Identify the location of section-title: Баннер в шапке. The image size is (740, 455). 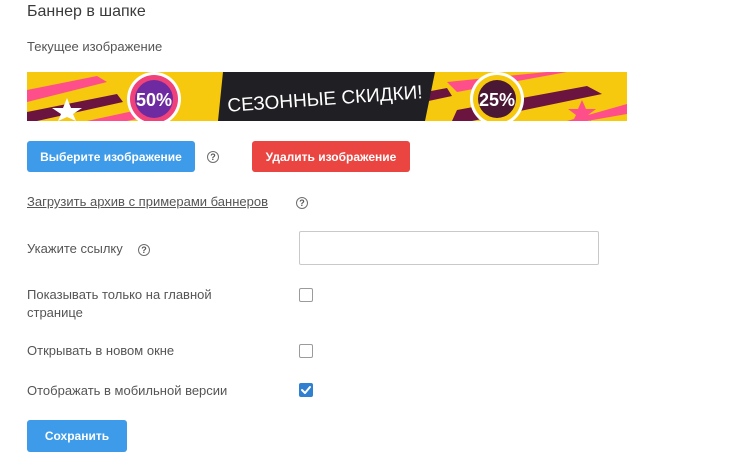
(86, 11).